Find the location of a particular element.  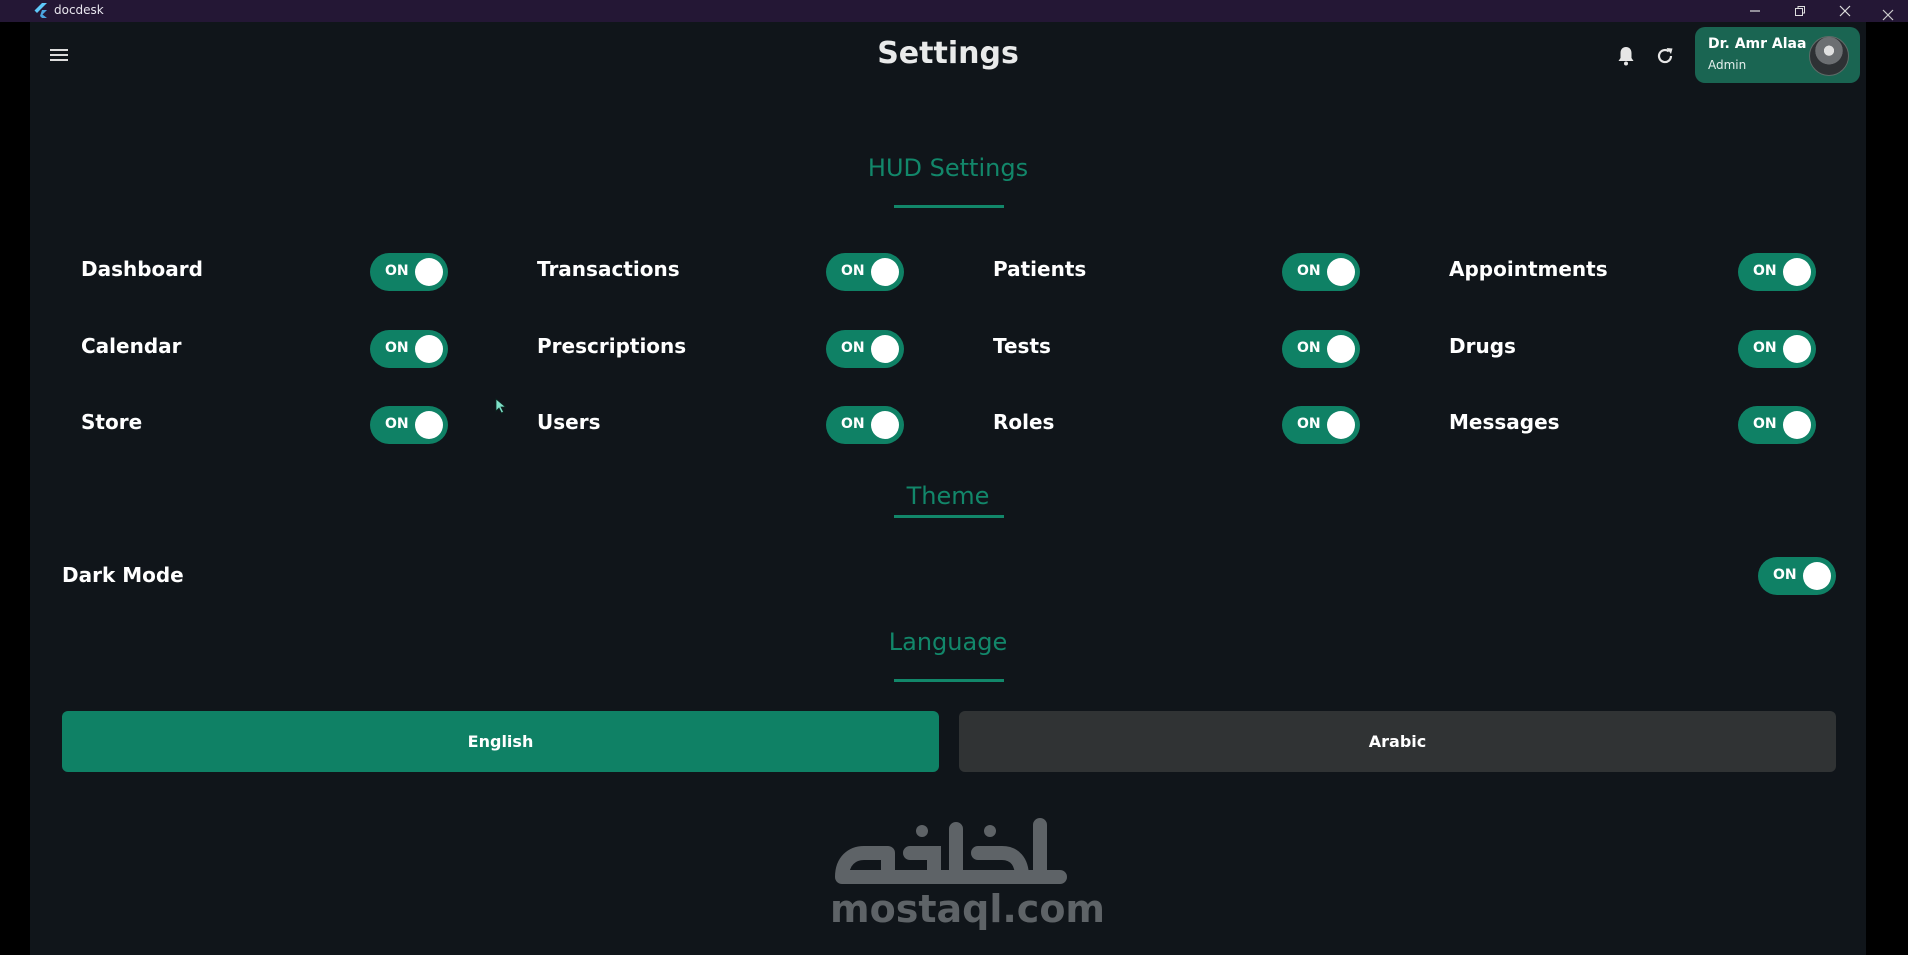

hud-label-prescriptions: Prescriptions is located at coordinates (612, 346).